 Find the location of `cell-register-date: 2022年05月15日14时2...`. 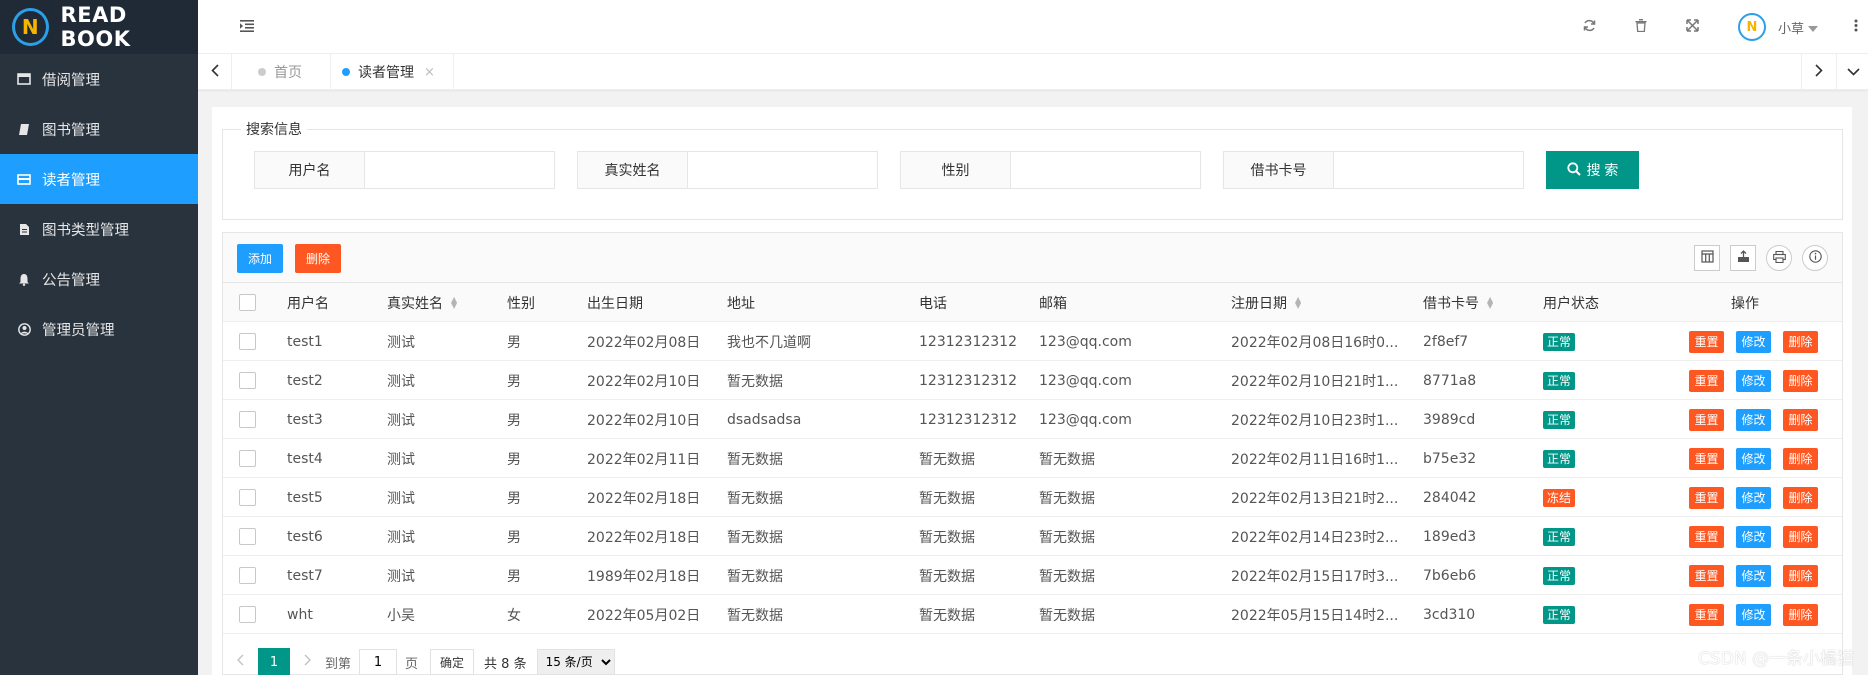

cell-register-date: 2022年05月15日14时2... is located at coordinates (1315, 615).